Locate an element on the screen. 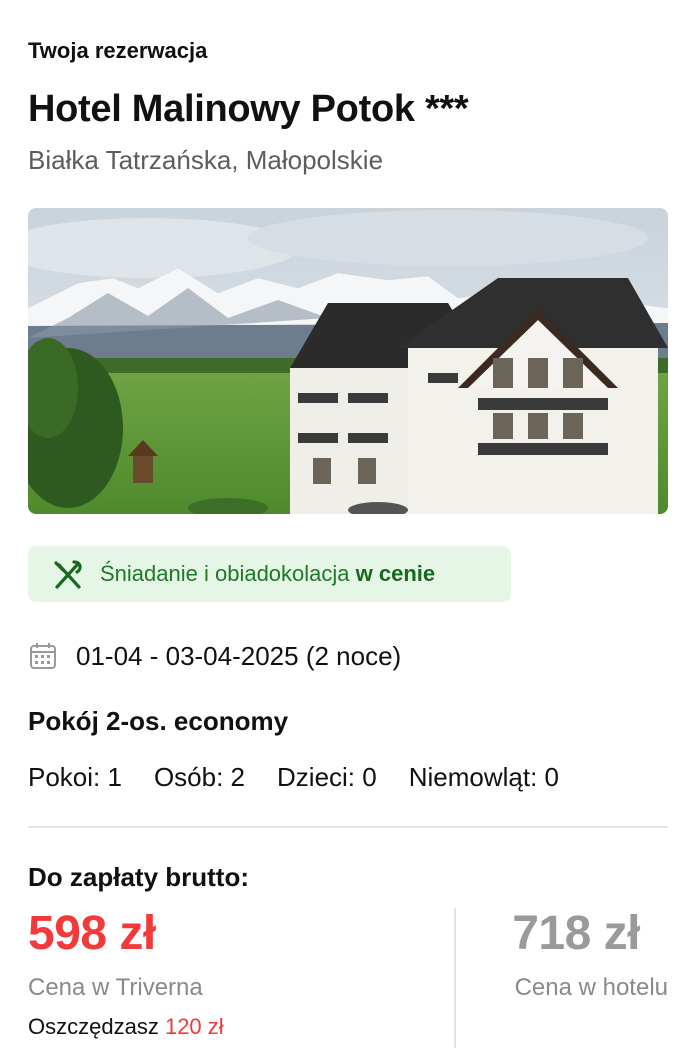 The image size is (686, 1048). infants-count: Niemowląt: 0 is located at coordinates (483, 777).